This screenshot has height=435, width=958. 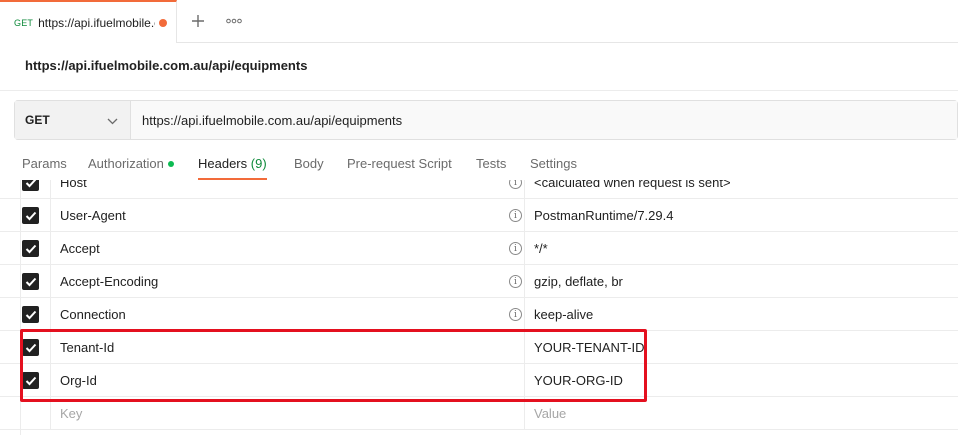 I want to click on request-tab: GET https://api.ifuelmobile.c, so click(x=88, y=21).